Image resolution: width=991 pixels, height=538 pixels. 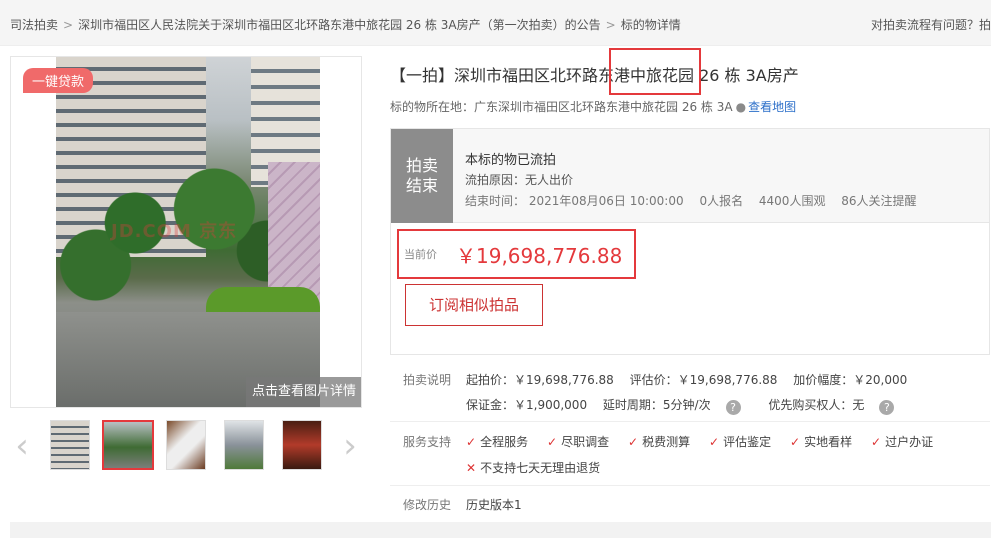 I want to click on breadcrumb-item-detail: 标的物详情, so click(x=650, y=25).